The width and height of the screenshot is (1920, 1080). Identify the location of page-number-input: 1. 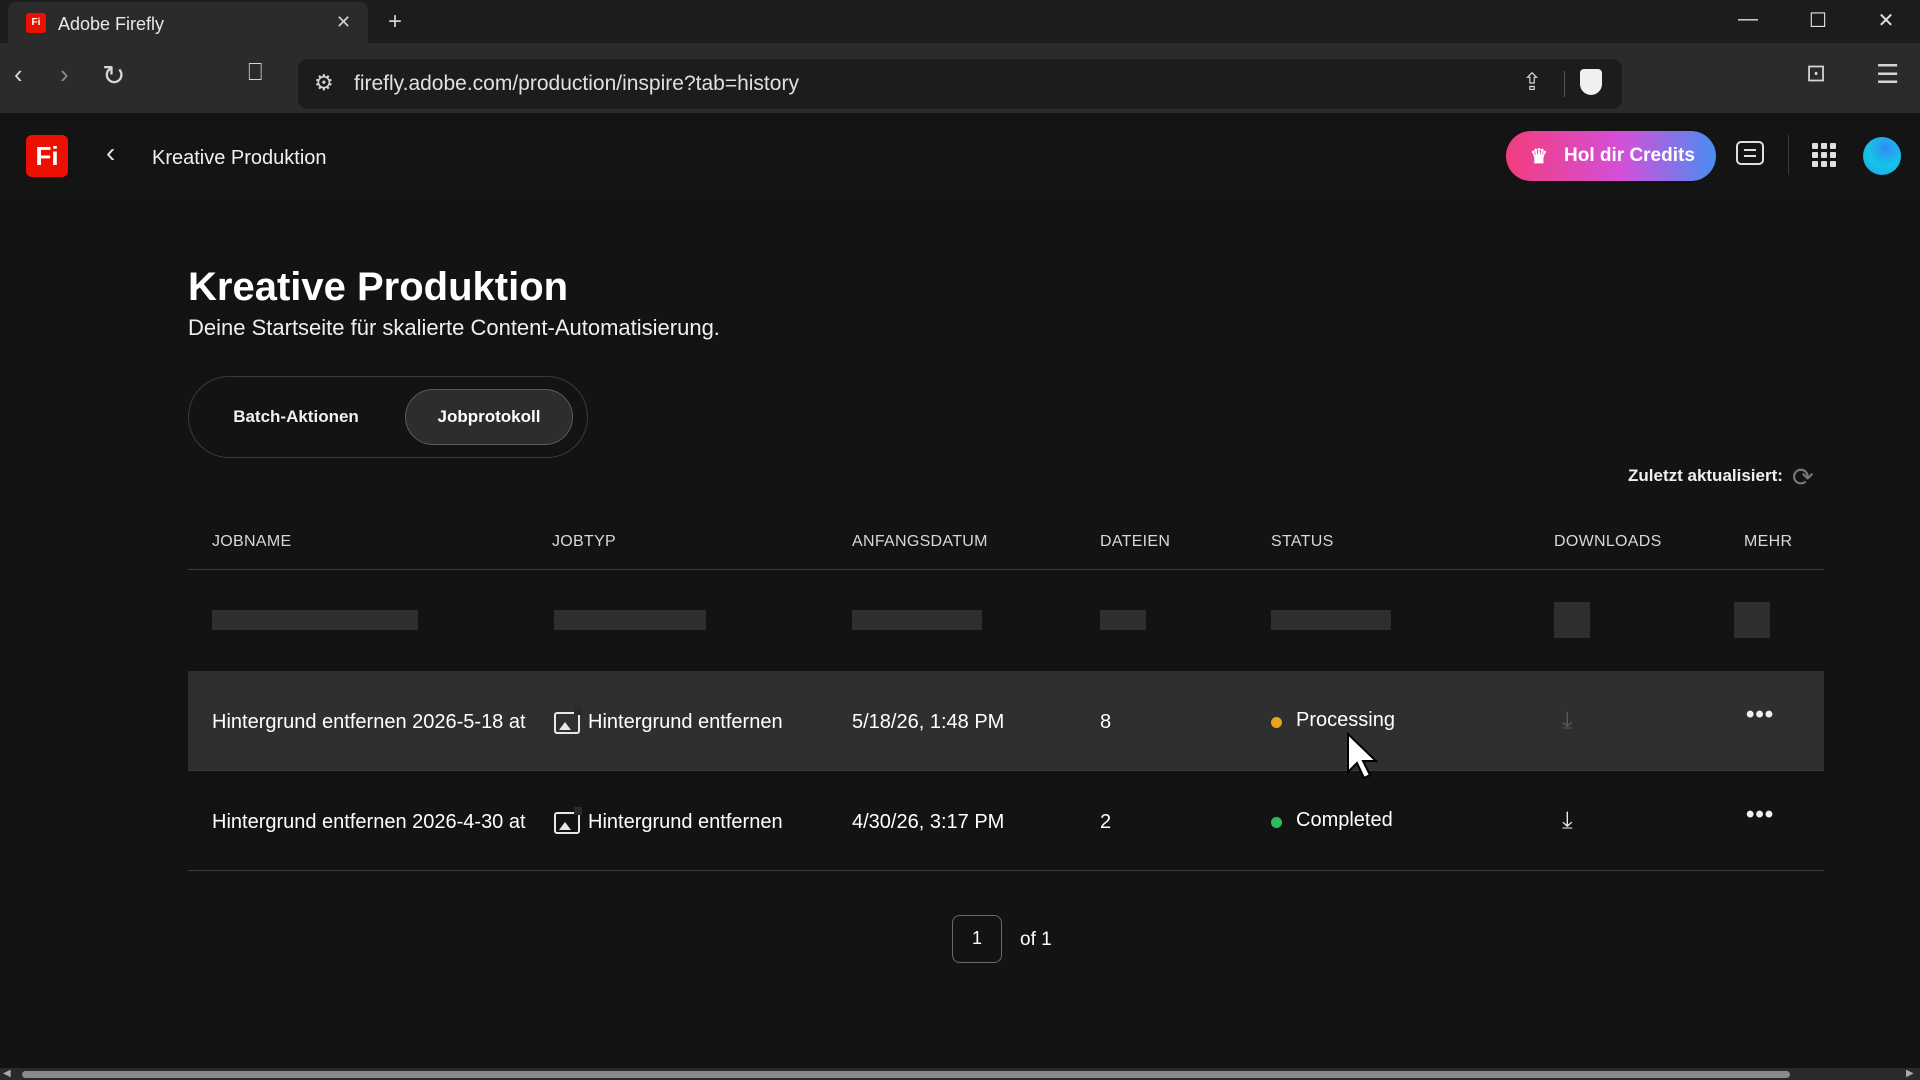
(977, 939).